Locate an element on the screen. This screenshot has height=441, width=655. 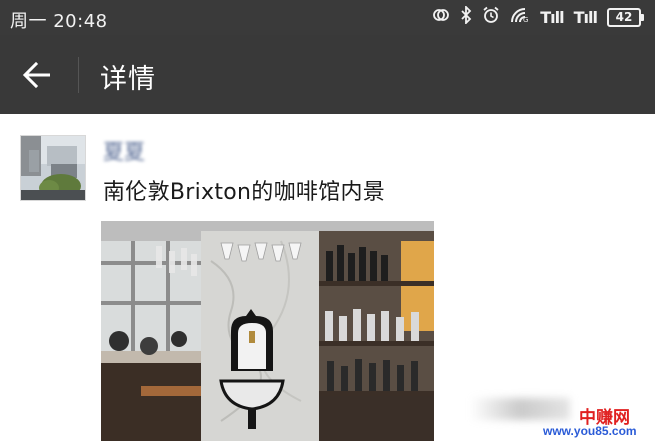
status-icons: G Tıll Tıll 42 is located at coordinates (533, 16).